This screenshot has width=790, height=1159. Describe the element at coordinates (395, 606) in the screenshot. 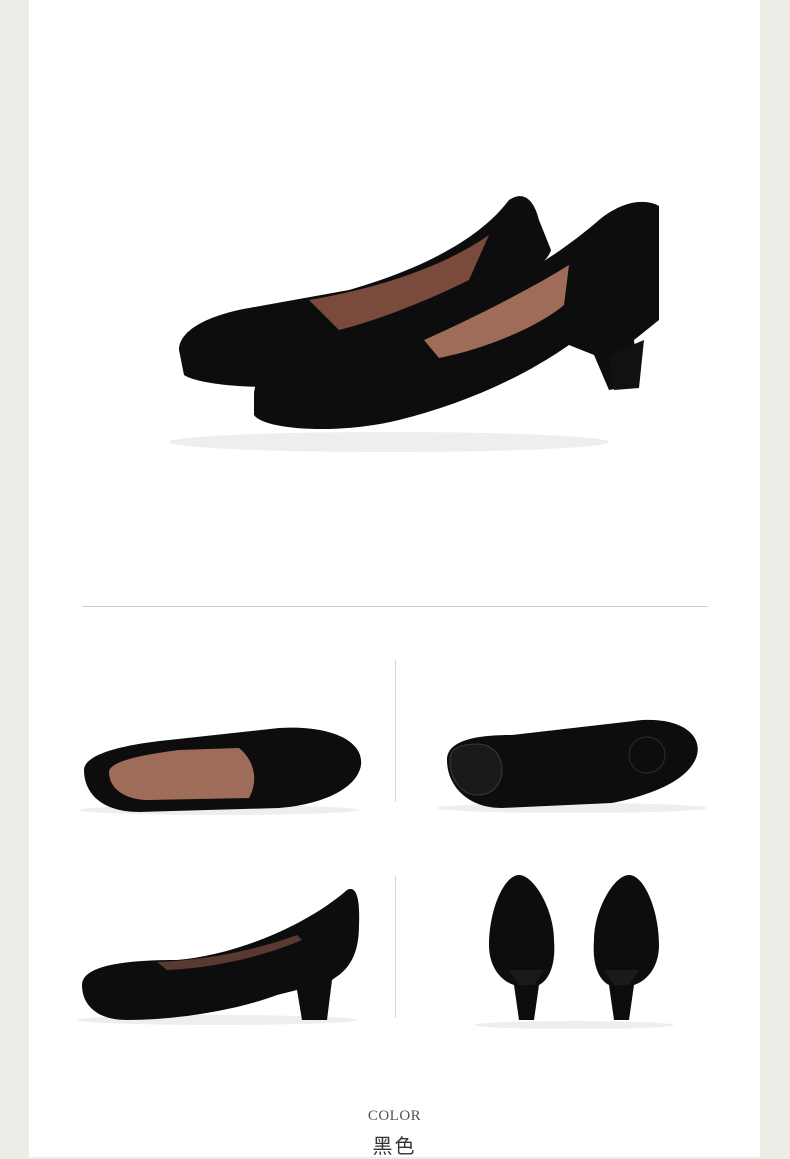

I see `section-divider` at that location.